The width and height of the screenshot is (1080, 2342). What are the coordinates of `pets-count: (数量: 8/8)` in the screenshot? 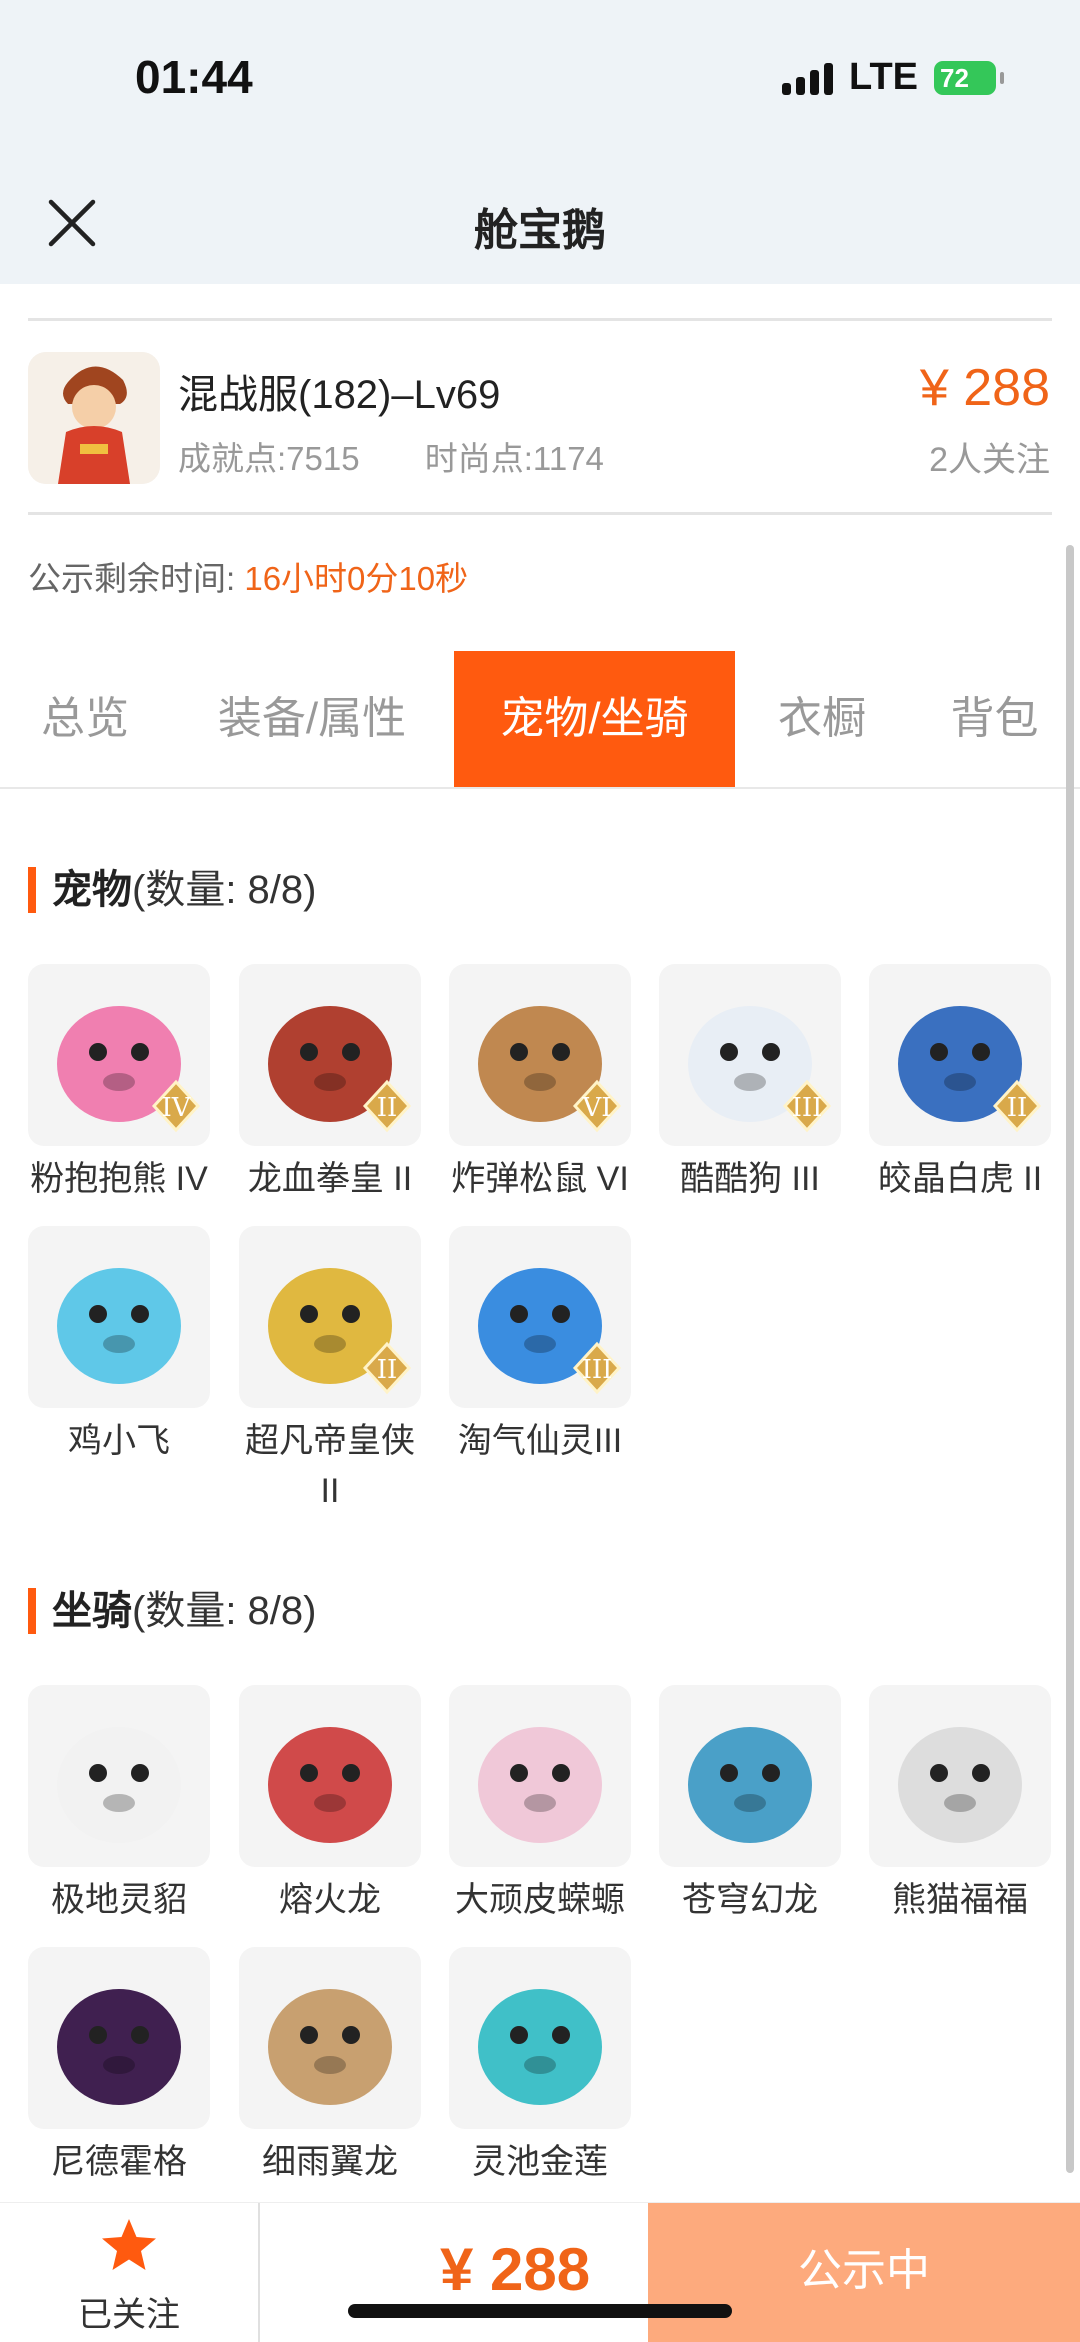 It's located at (224, 890).